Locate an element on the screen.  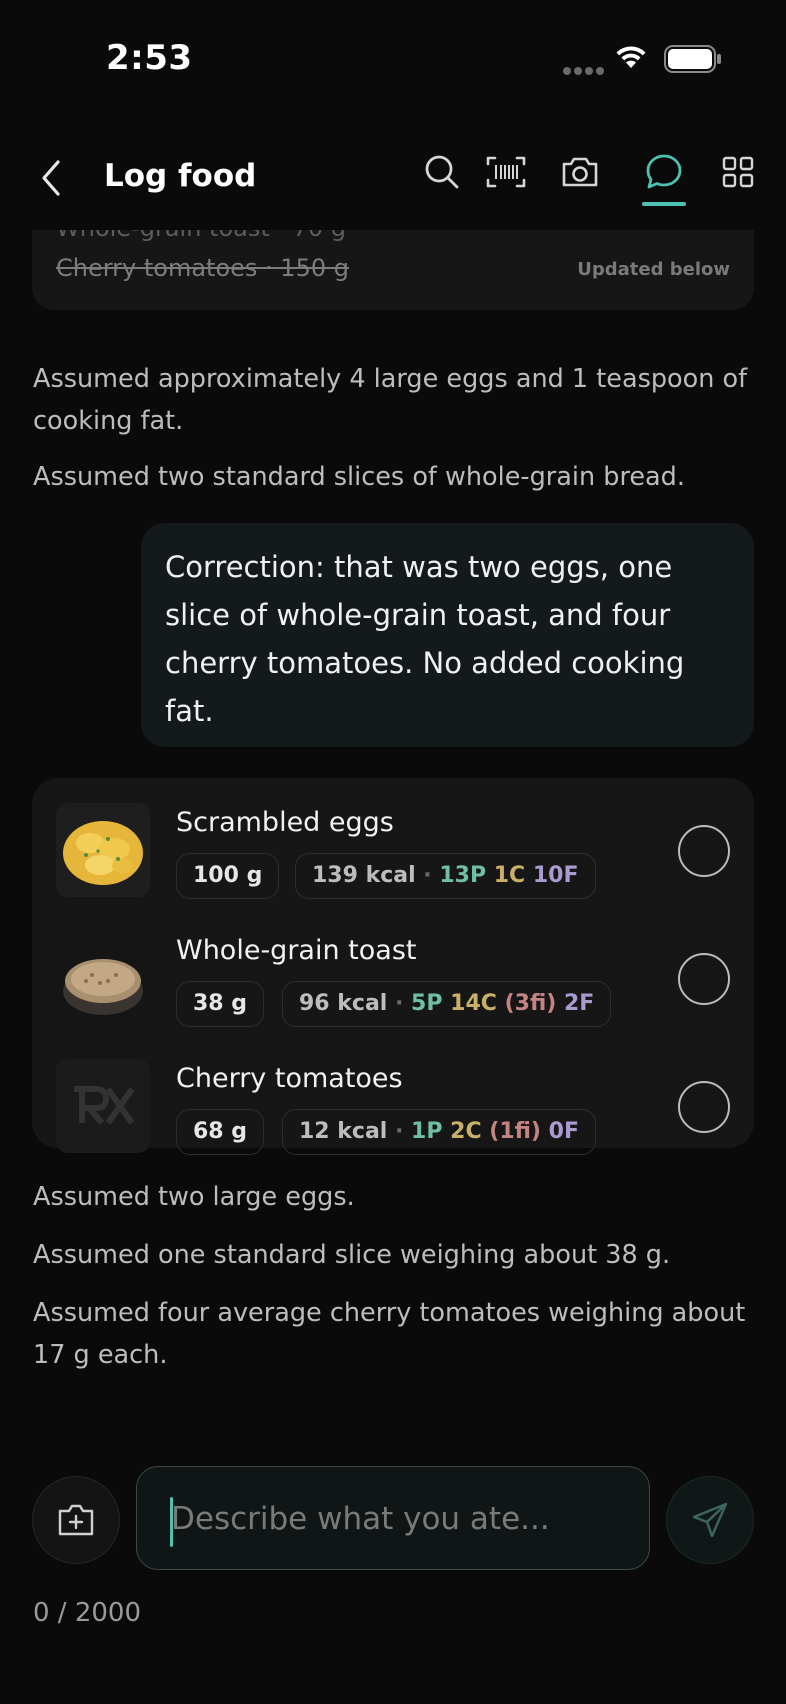
back-chevron-icon is located at coordinates (51, 178).